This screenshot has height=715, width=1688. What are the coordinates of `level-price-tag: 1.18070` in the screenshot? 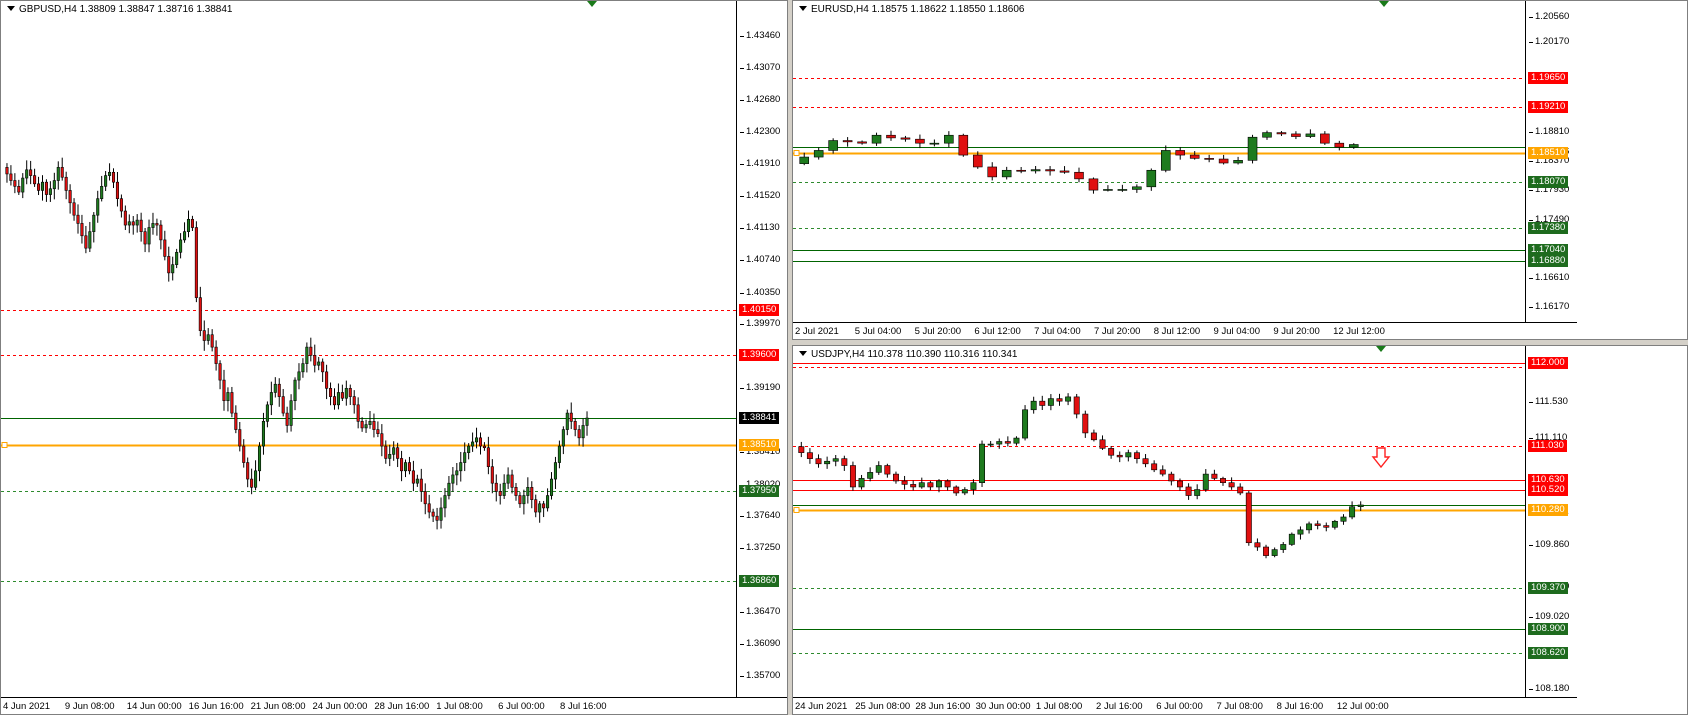 It's located at (1548, 182).